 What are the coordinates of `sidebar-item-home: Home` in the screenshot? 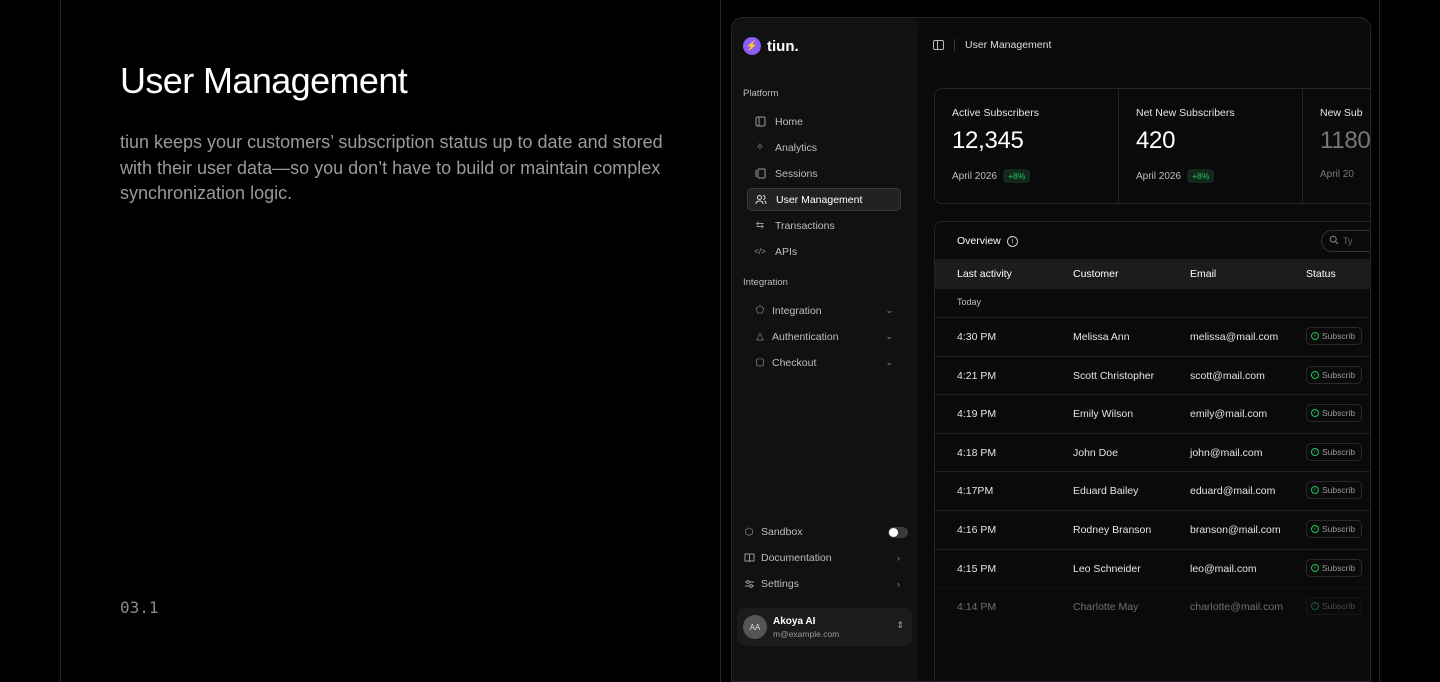 It's located at (824, 121).